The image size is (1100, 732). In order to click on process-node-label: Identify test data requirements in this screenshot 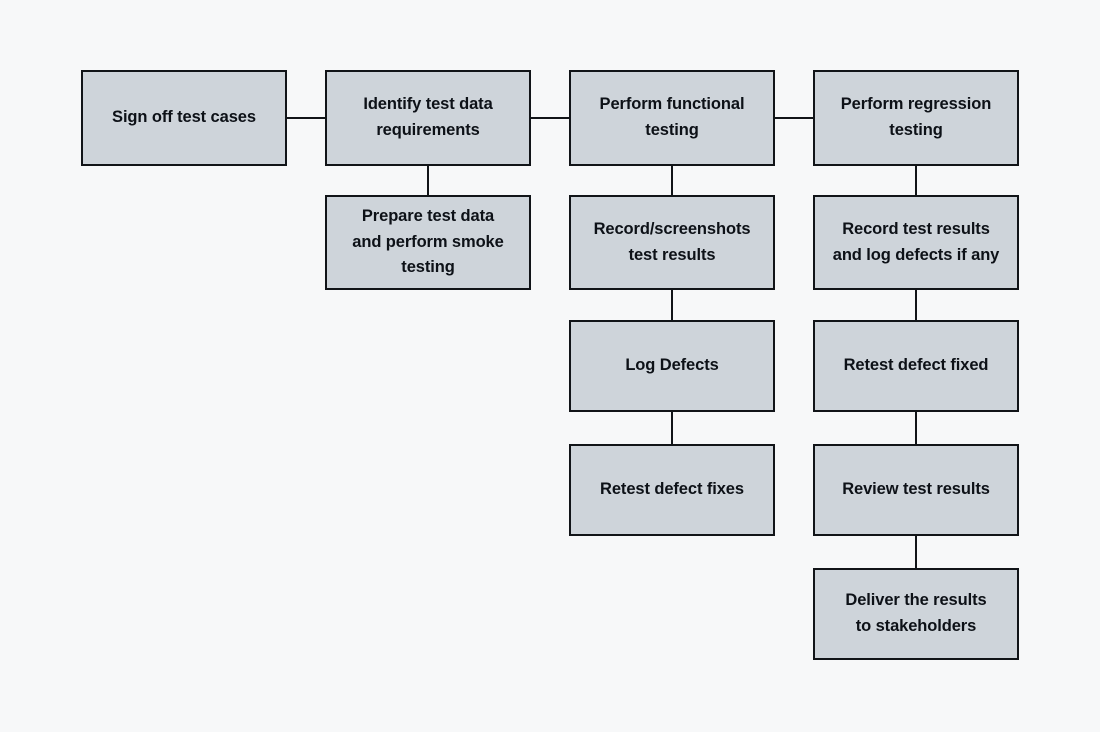, I will do `click(428, 117)`.